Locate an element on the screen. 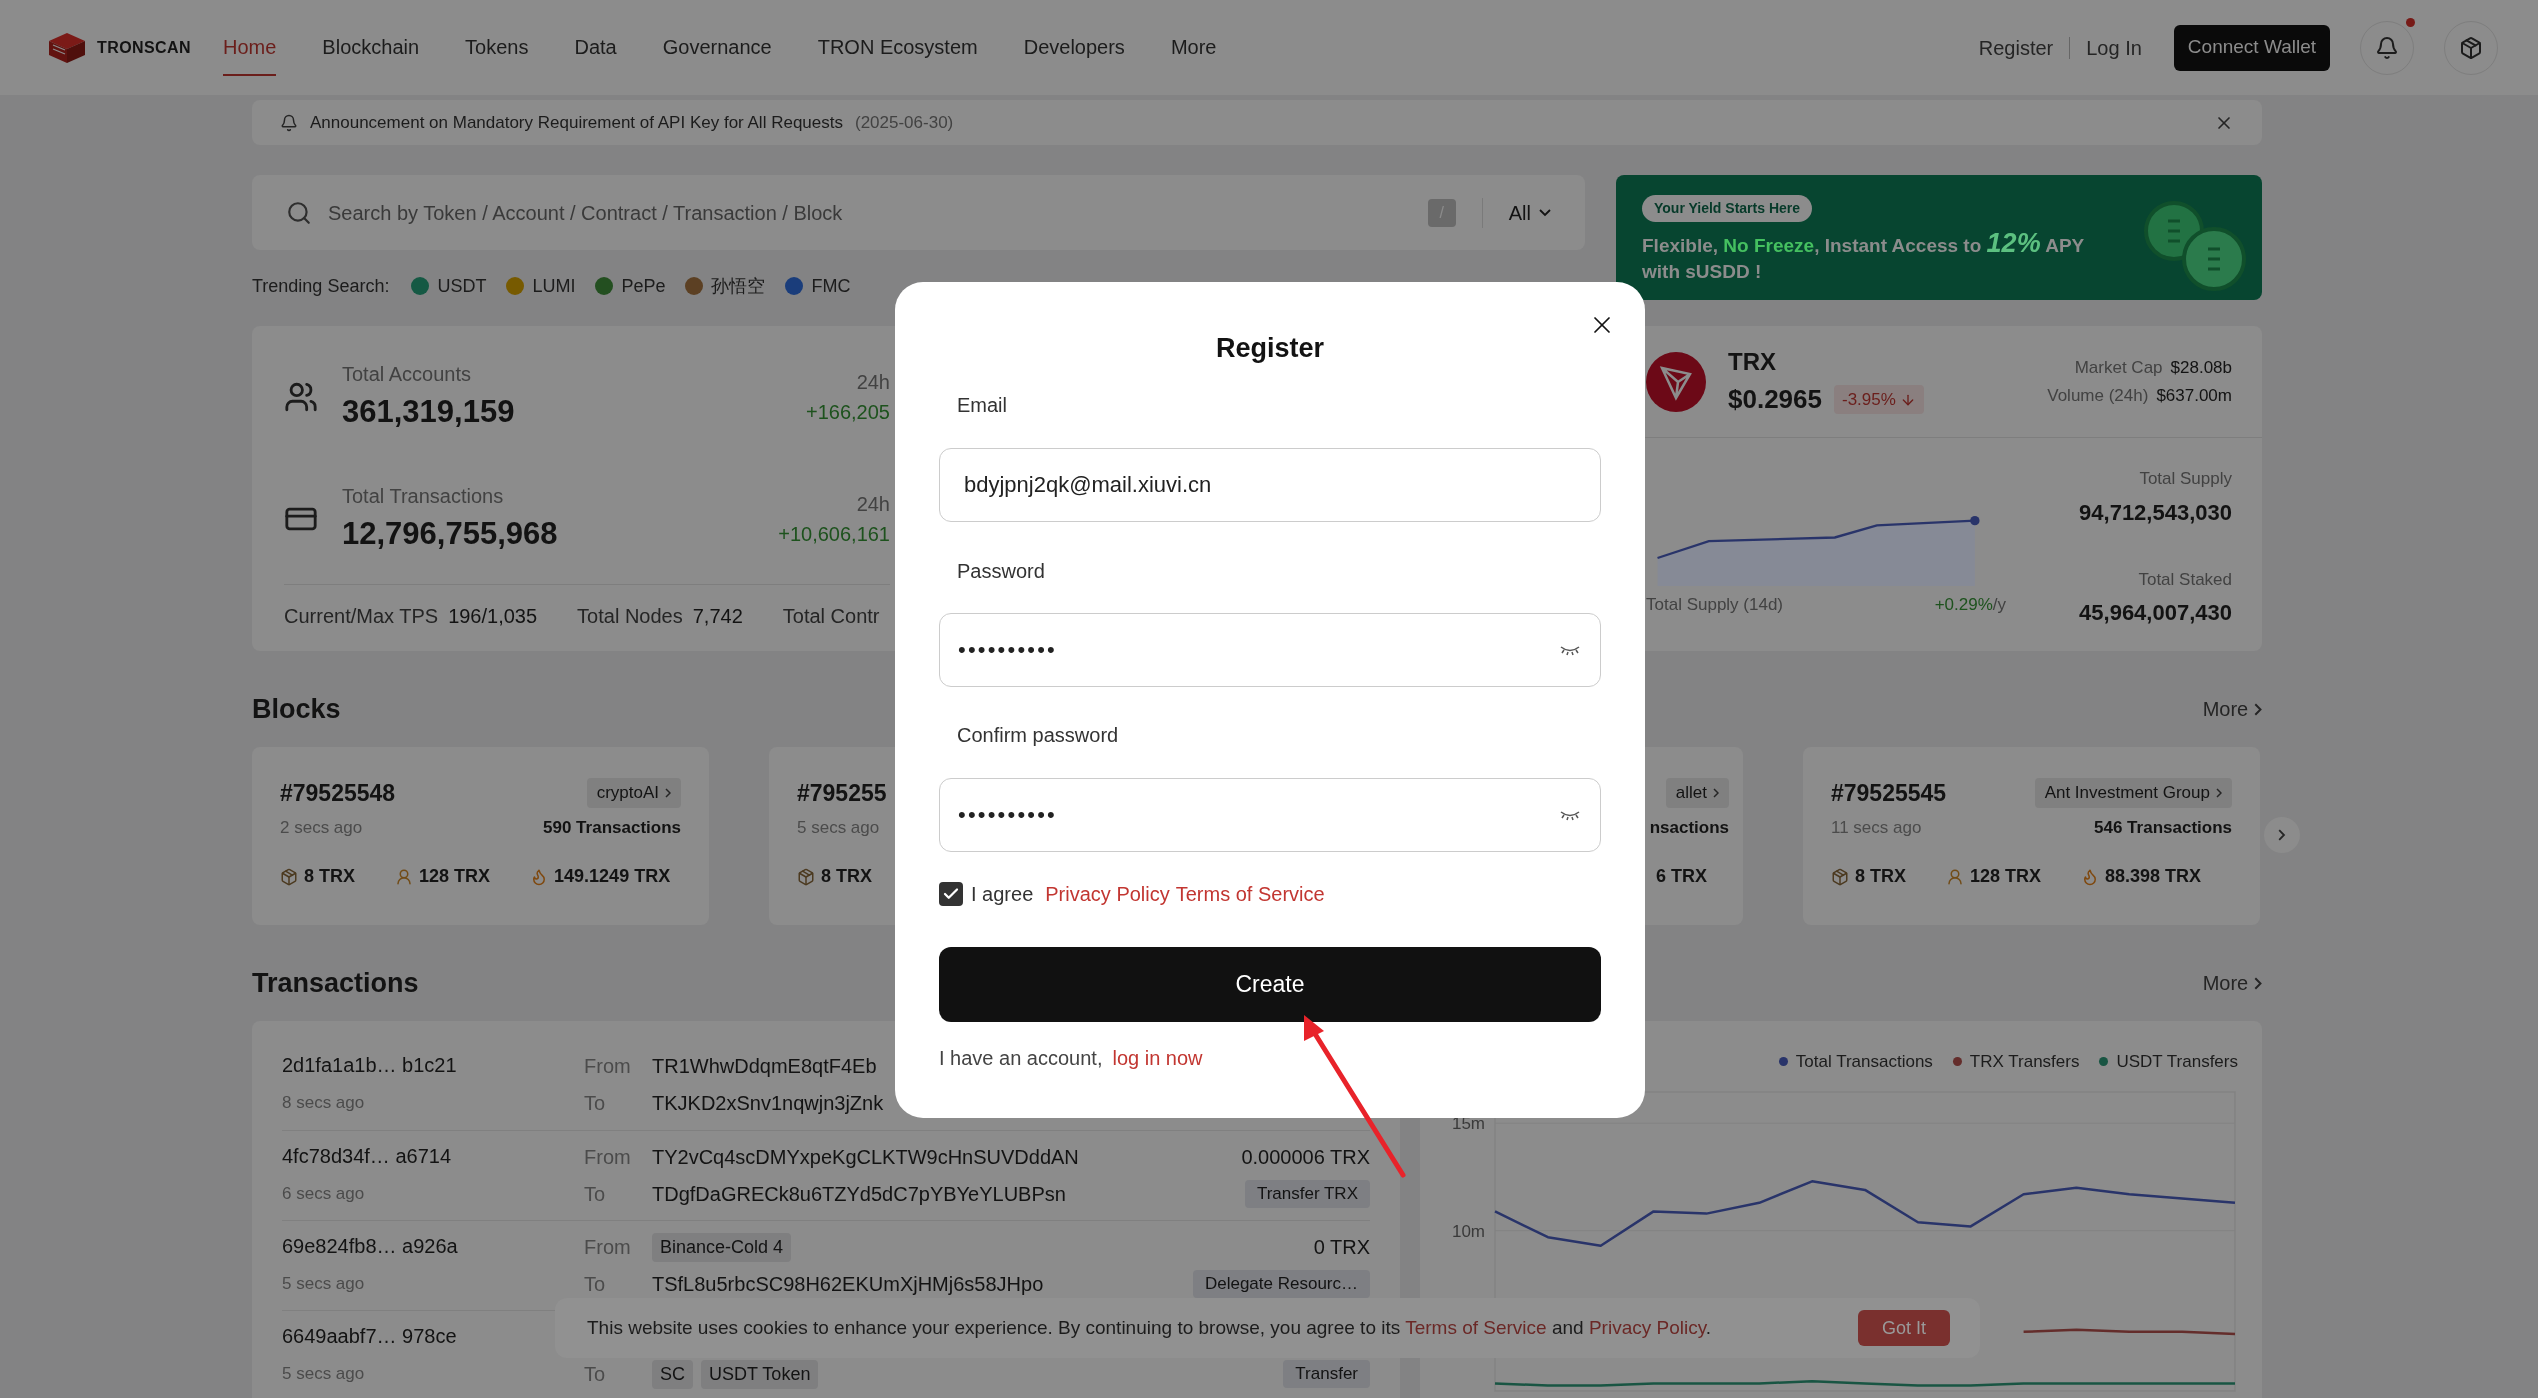  nav-tab: Home is located at coordinates (250, 47).